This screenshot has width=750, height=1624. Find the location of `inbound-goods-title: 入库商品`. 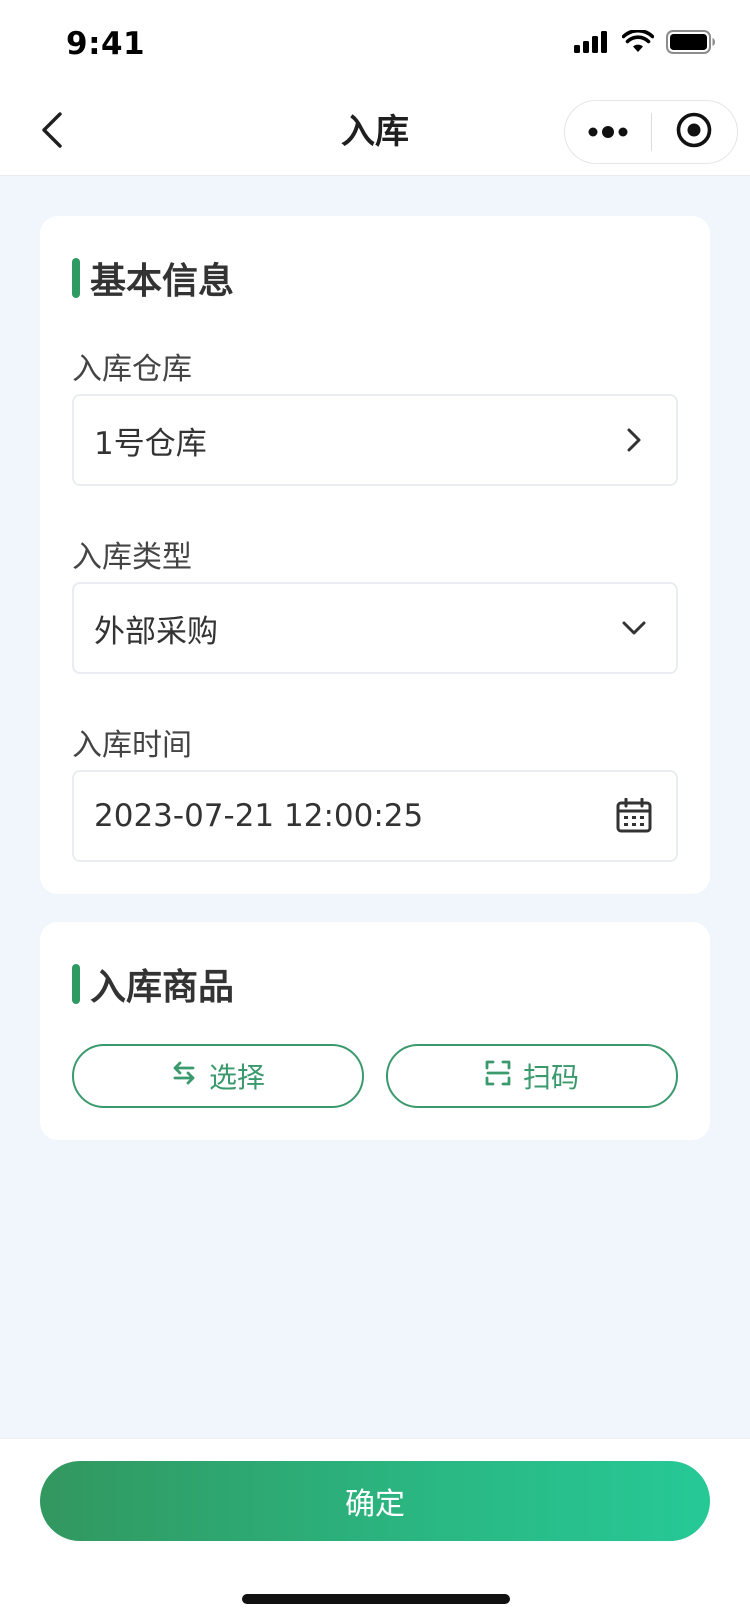

inbound-goods-title: 入库商品 is located at coordinates (162, 987).